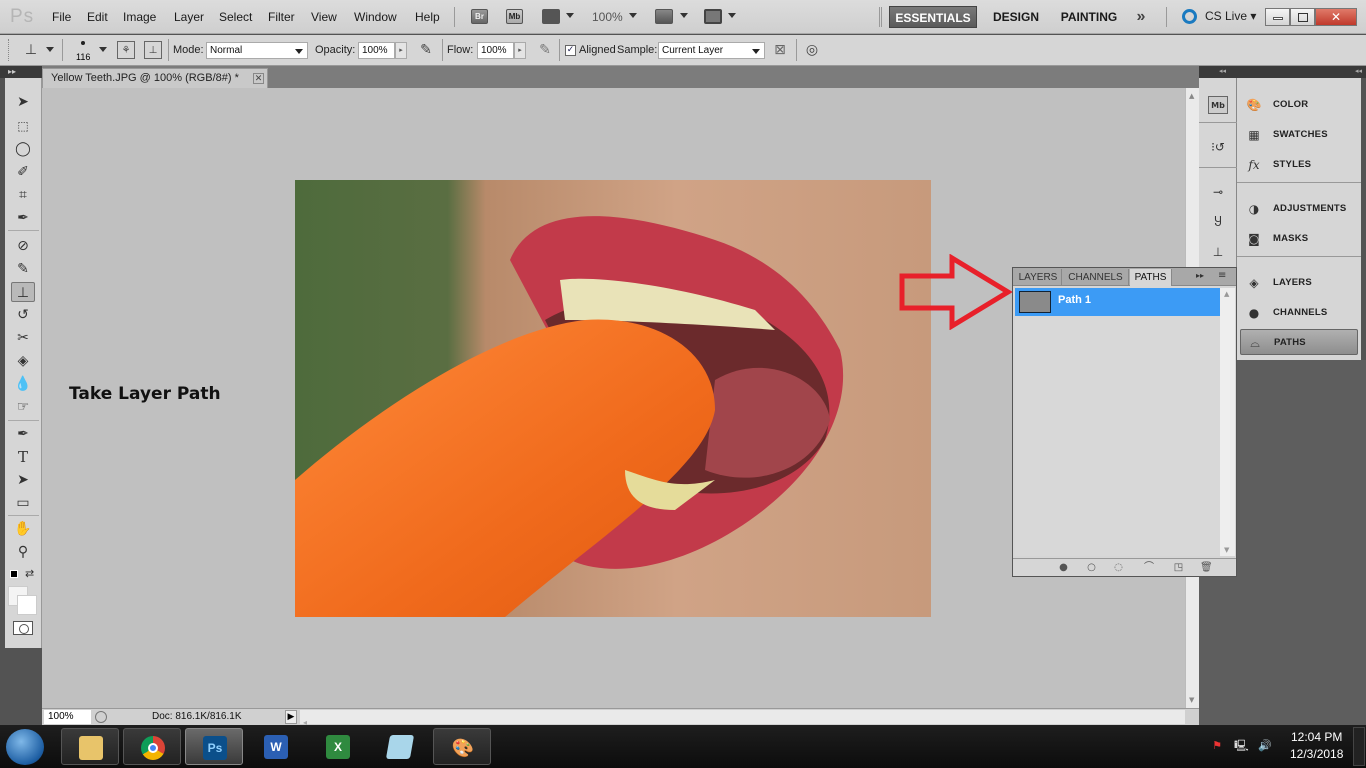 This screenshot has height=768, width=1366. What do you see at coordinates (152, 746) in the screenshot?
I see `taskbar-chrome` at bounding box center [152, 746].